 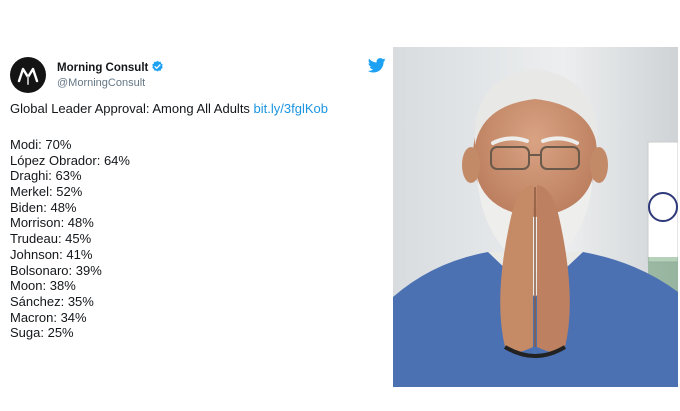 I want to click on approval-item: Merkel: 52%, so click(x=46, y=192).